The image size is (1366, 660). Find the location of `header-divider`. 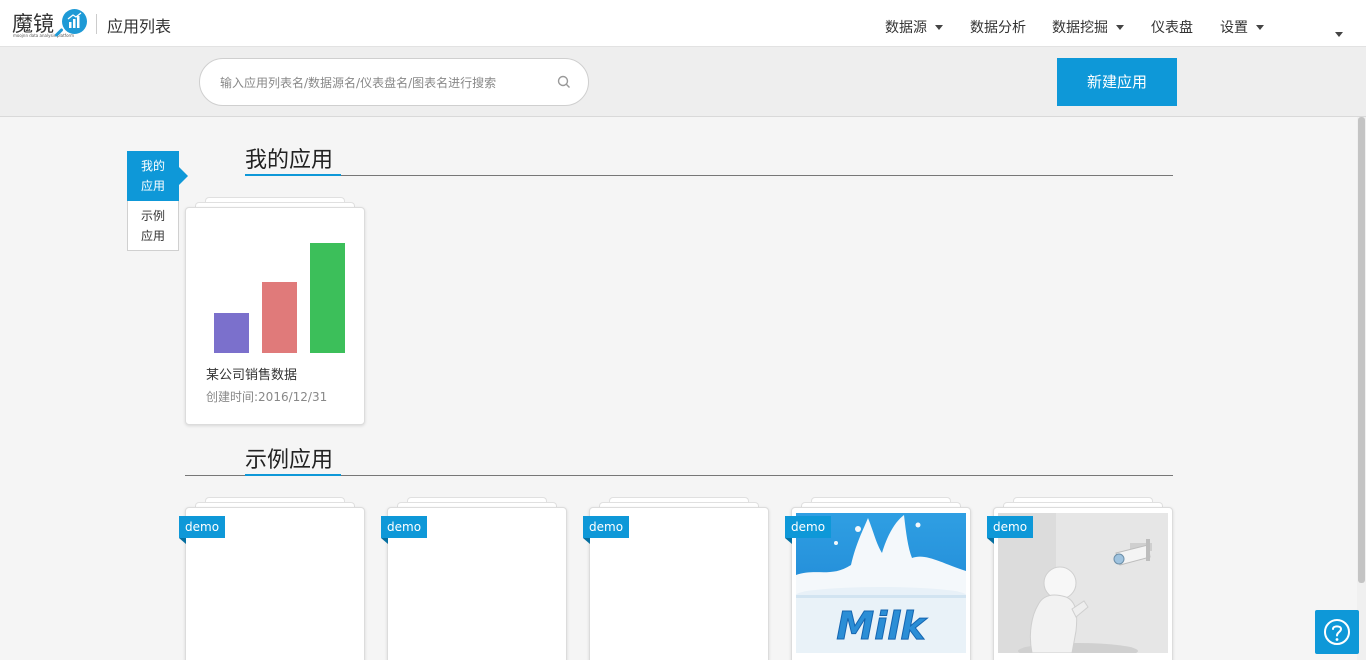

header-divider is located at coordinates (96, 24).